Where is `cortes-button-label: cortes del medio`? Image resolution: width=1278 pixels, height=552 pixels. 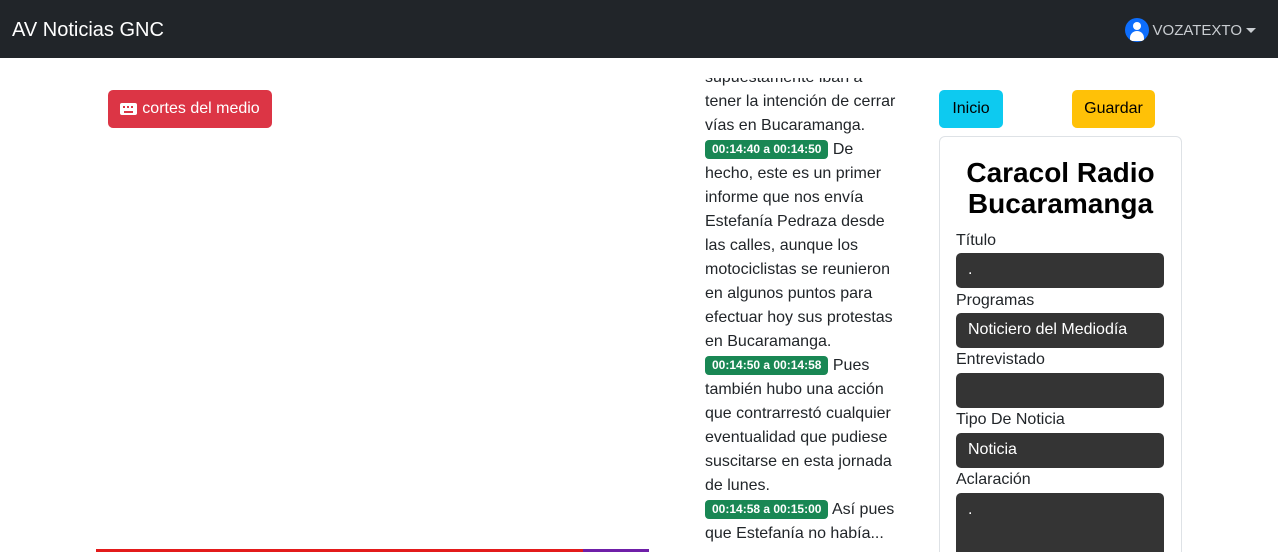
cortes-button-label: cortes del medio is located at coordinates (201, 108).